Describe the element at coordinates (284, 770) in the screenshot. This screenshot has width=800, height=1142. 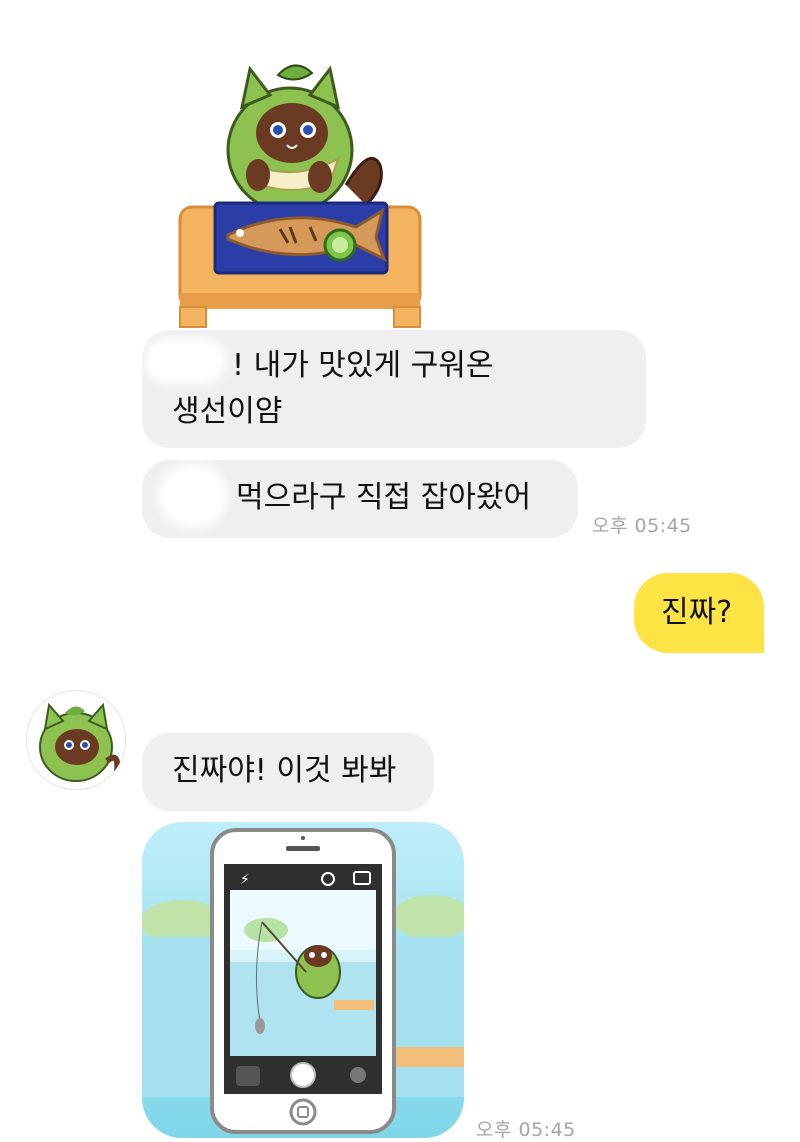
I see `message-text: 진짜야! 이것 봐봐` at that location.